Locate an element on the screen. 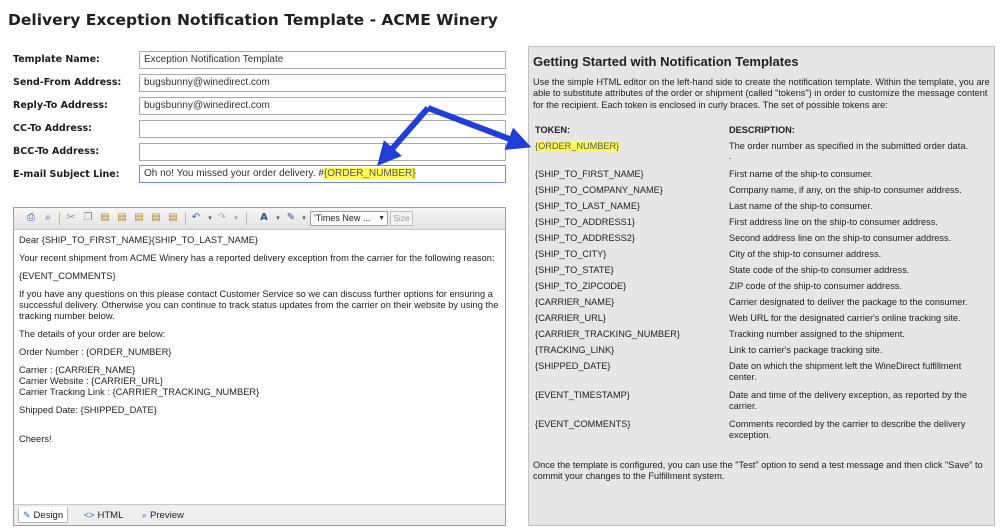 The width and height of the screenshot is (1000, 532). tab-preview: ⌕ Preview is located at coordinates (163, 515).